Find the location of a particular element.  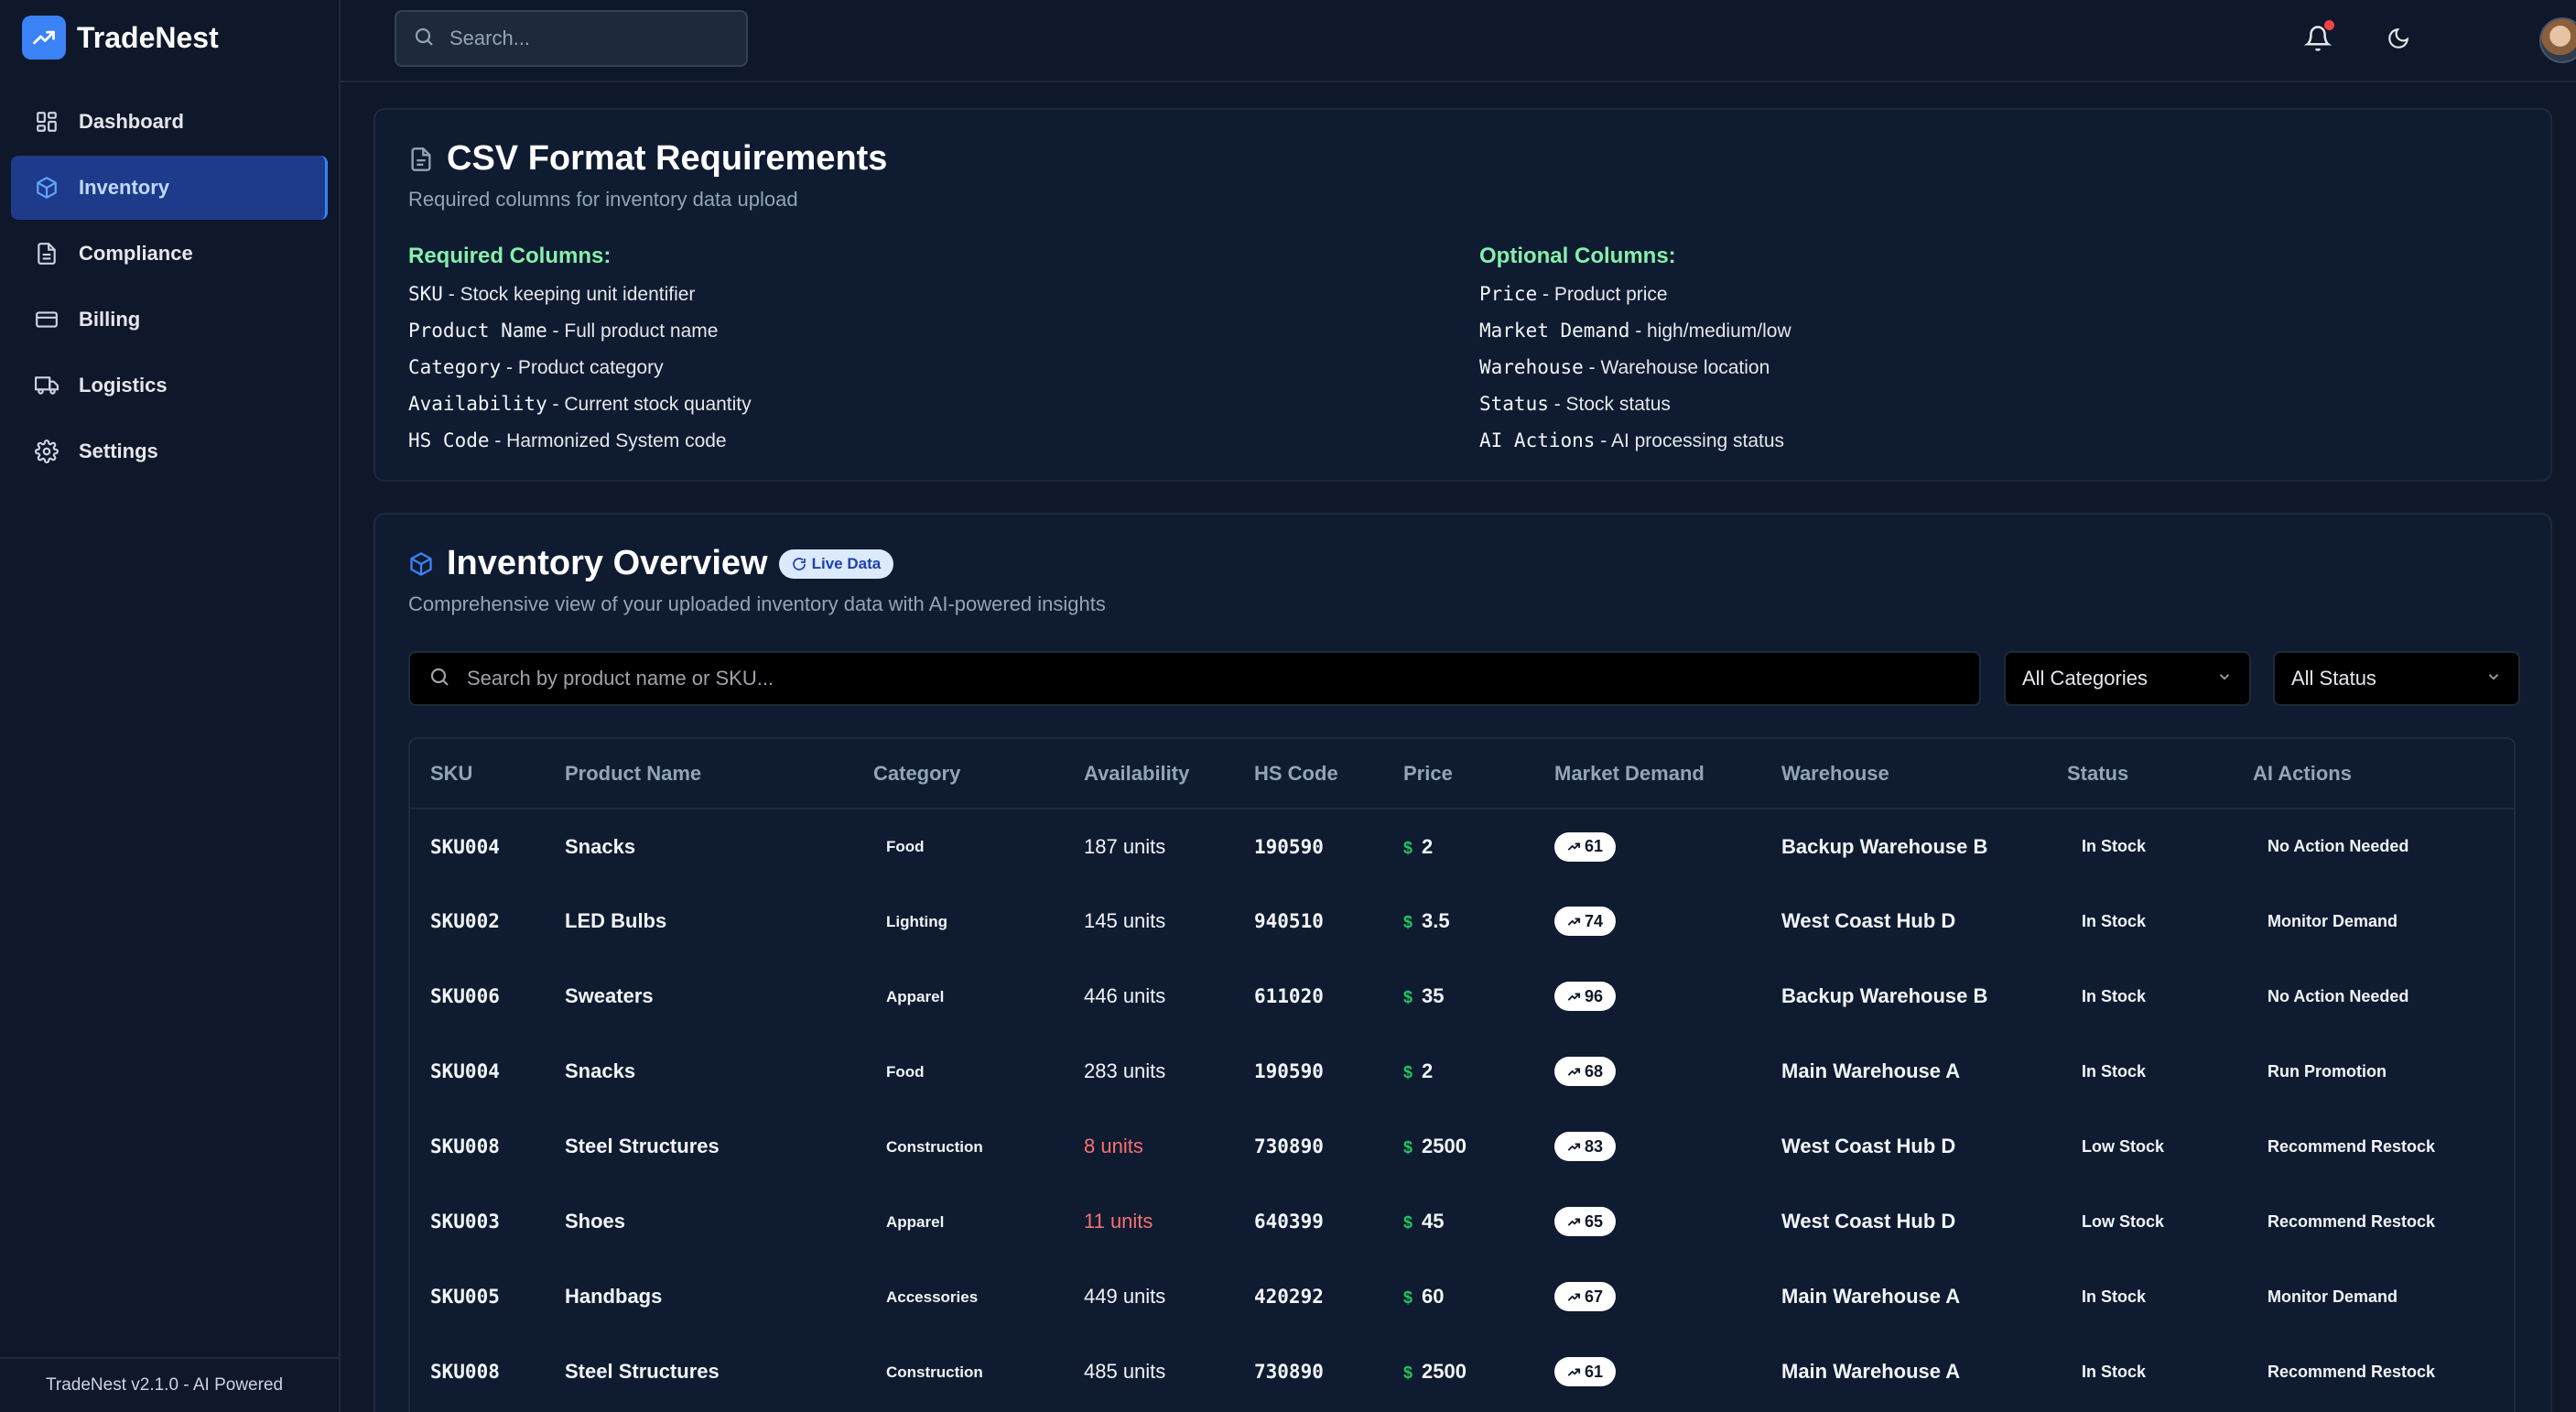

global-search-input is located at coordinates (586, 38).